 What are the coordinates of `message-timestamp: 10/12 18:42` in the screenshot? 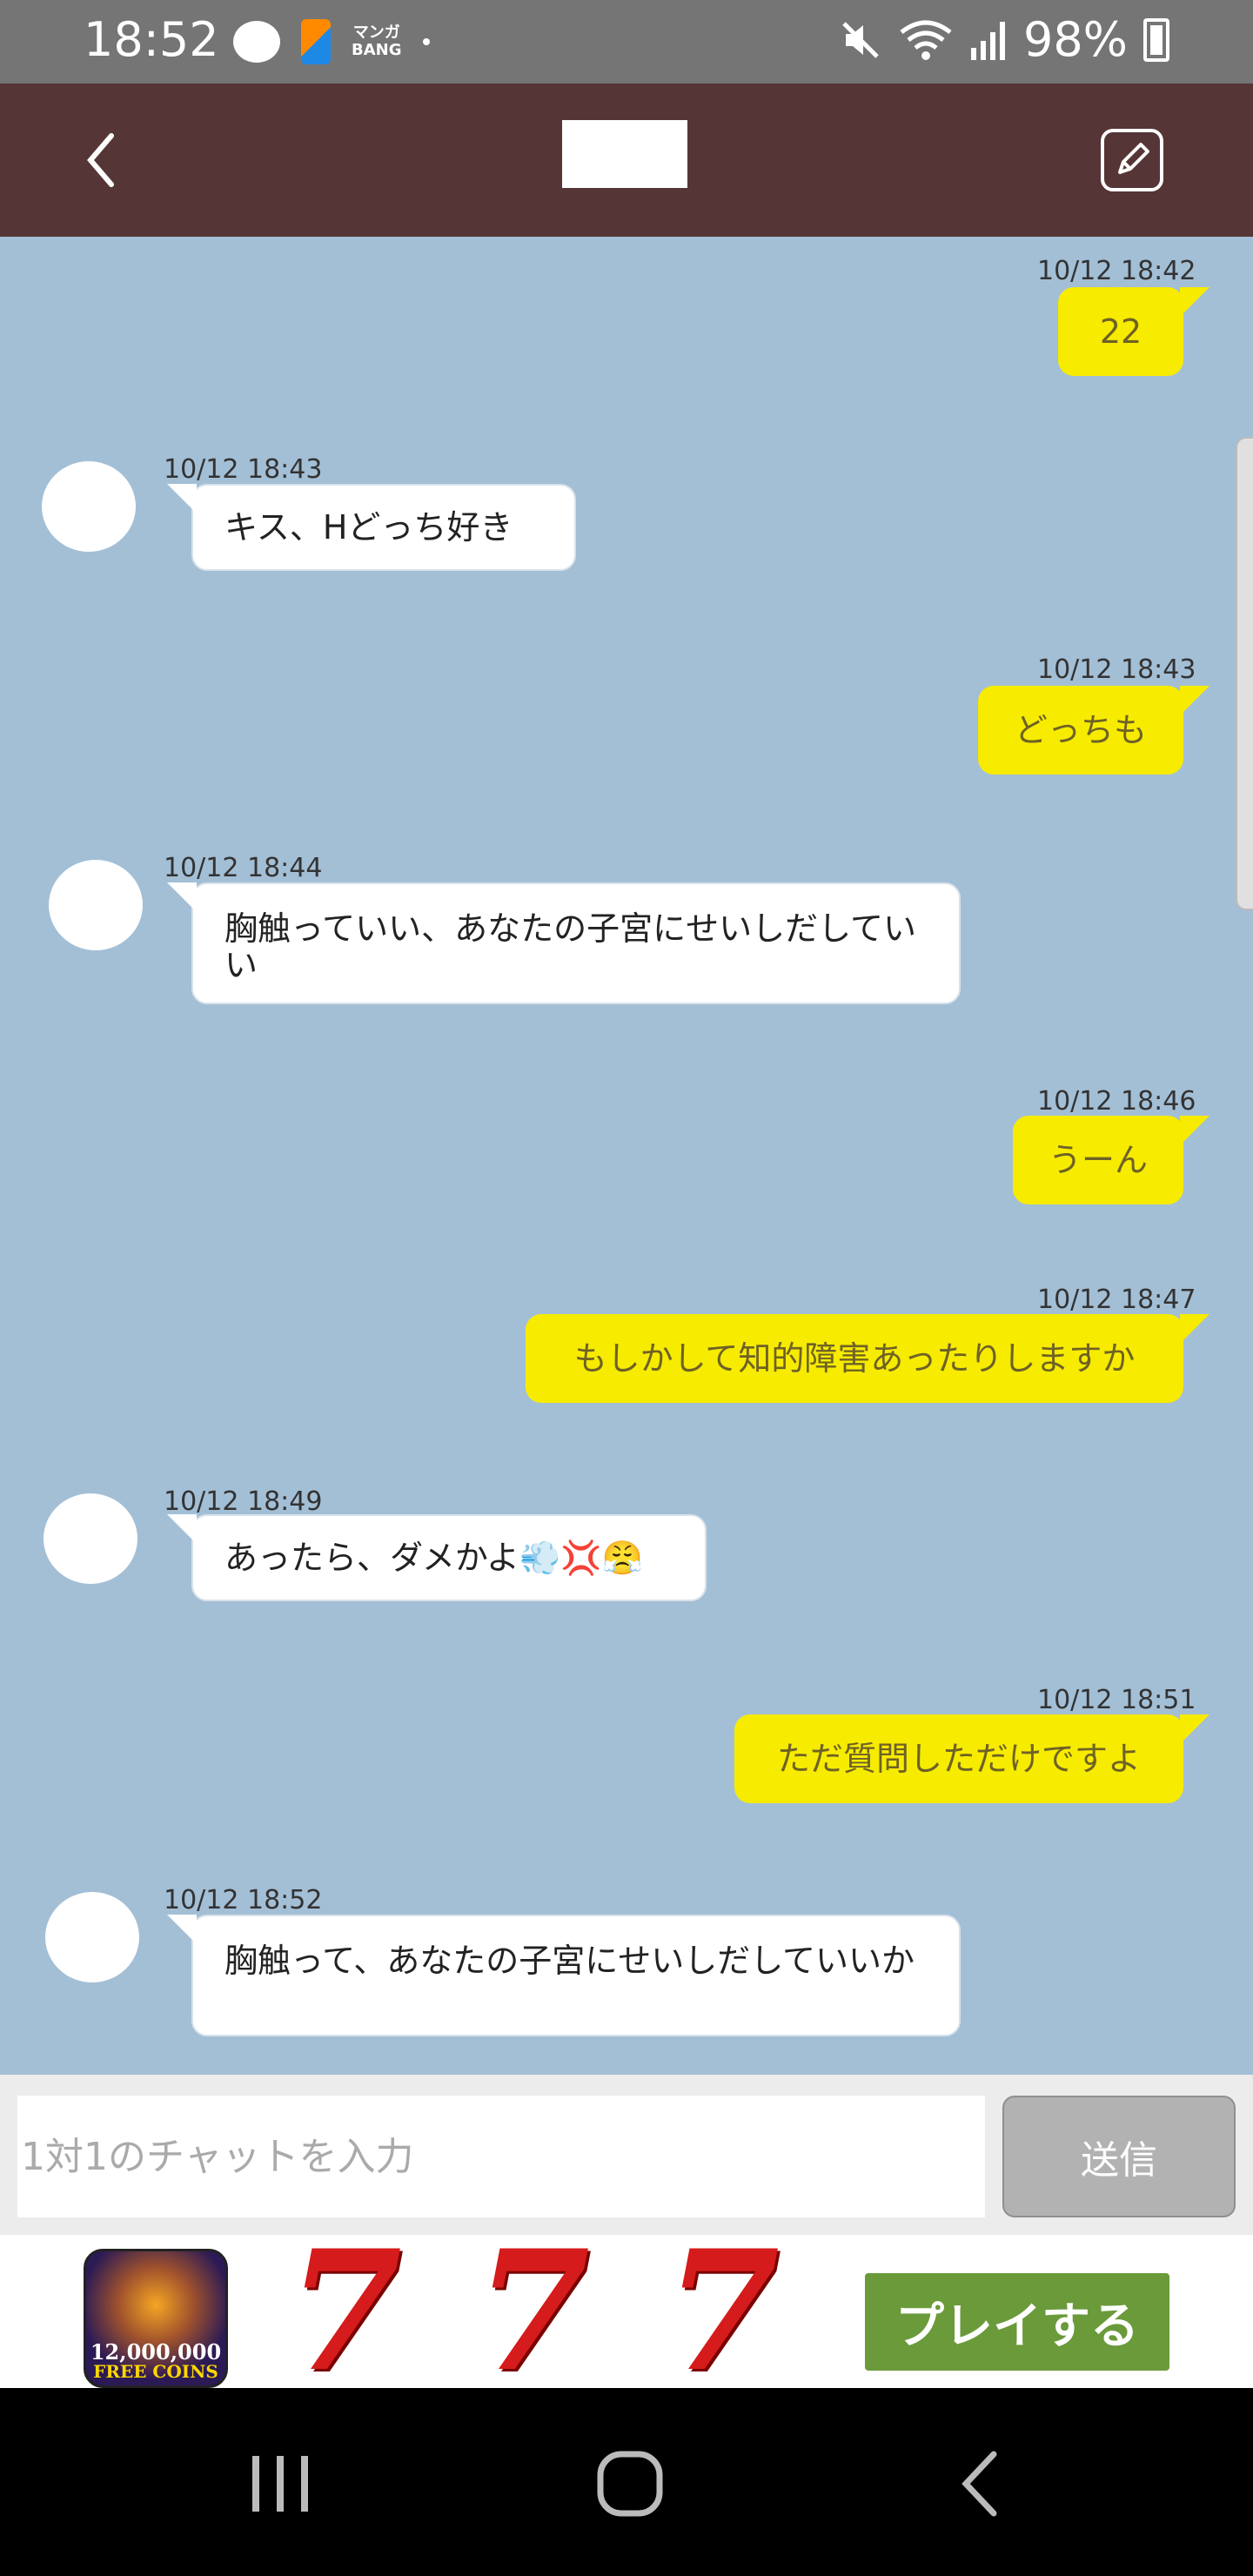 It's located at (1116, 271).